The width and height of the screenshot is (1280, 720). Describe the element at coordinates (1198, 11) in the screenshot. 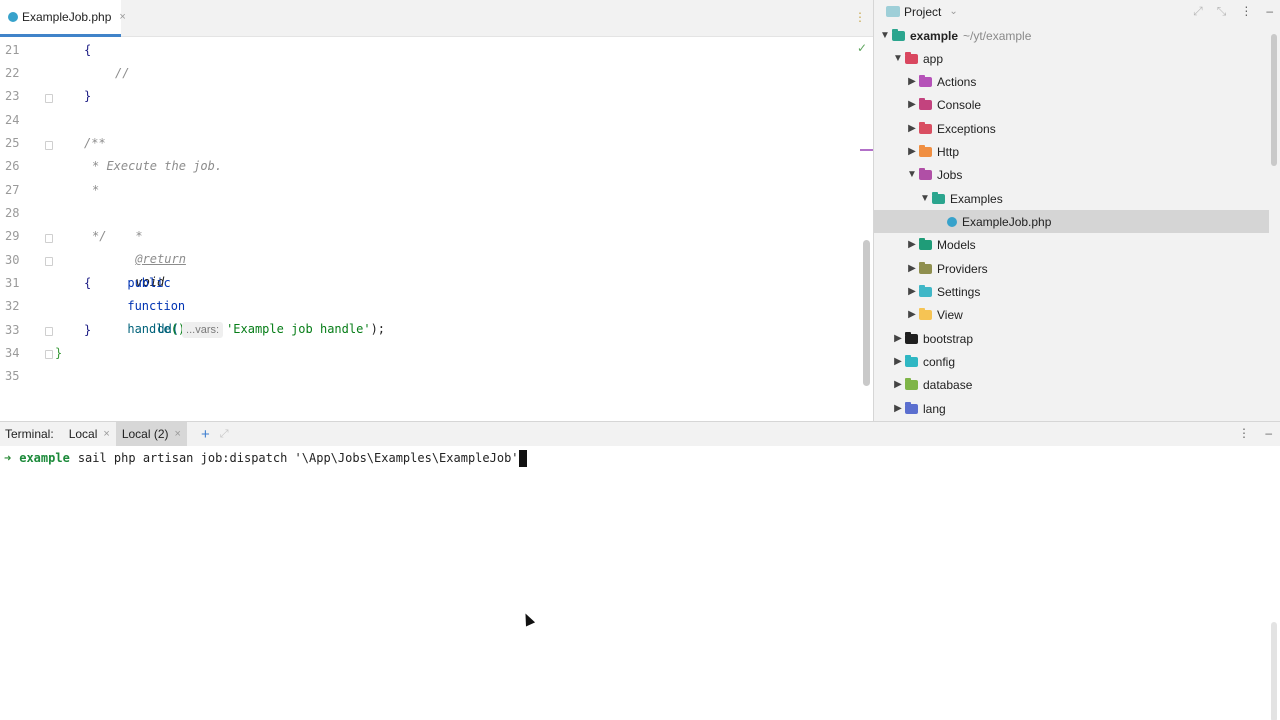

I see `expand-all-icon: ⤢` at that location.